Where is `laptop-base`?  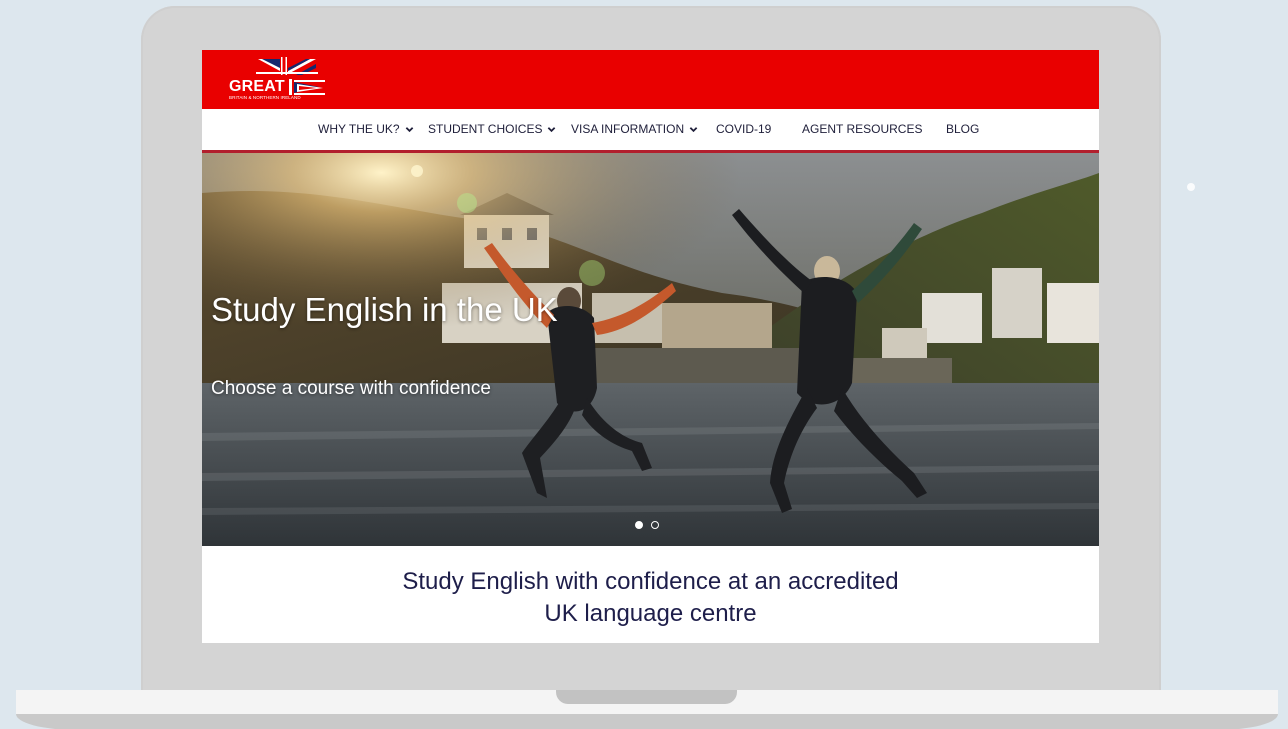
laptop-base is located at coordinates (647, 709).